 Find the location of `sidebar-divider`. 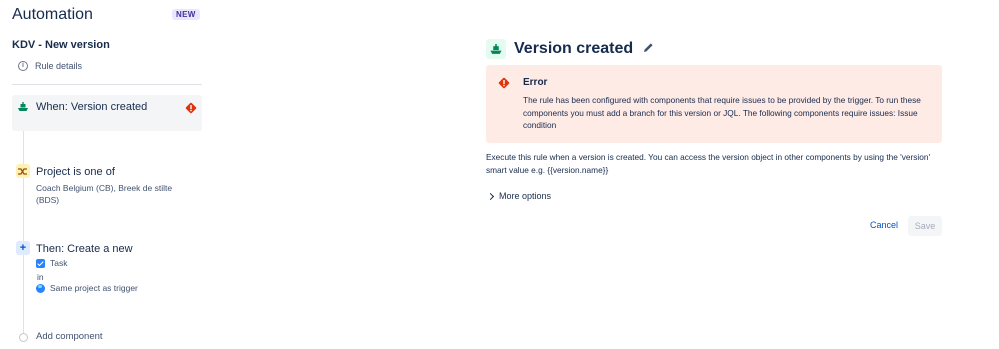

sidebar-divider is located at coordinates (107, 84).